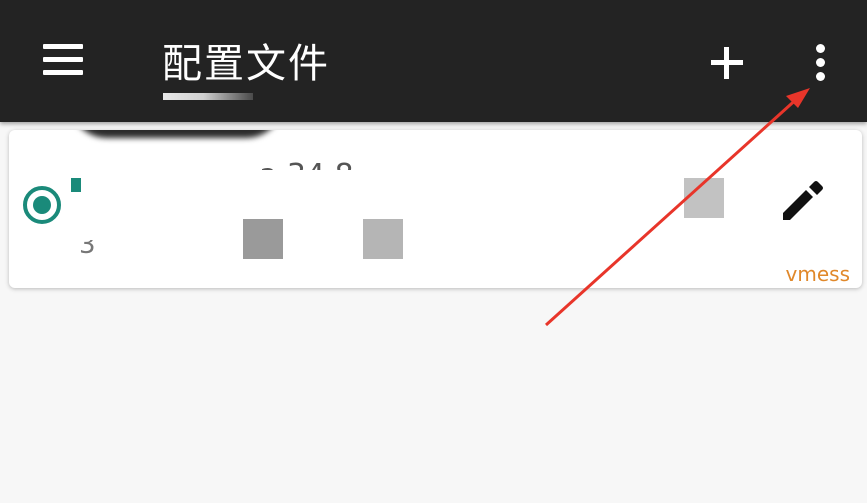 The height and width of the screenshot is (503, 867). What do you see at coordinates (64, 61) in the screenshot?
I see `hamburger-menu-icon` at bounding box center [64, 61].